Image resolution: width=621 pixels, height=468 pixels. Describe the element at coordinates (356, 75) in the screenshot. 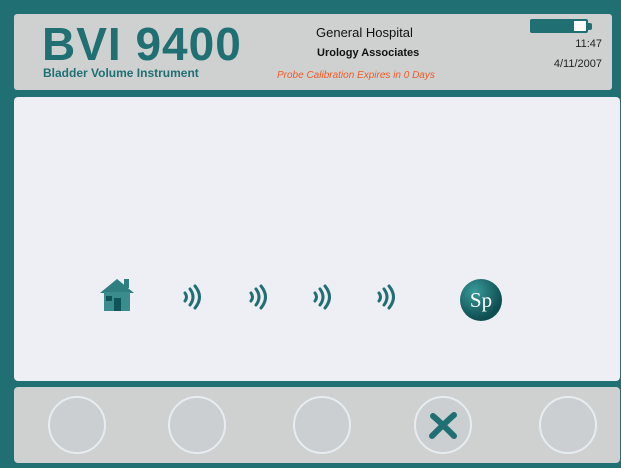

I see `calibration-warning: Probe Calibration Expires in 0 Days` at that location.